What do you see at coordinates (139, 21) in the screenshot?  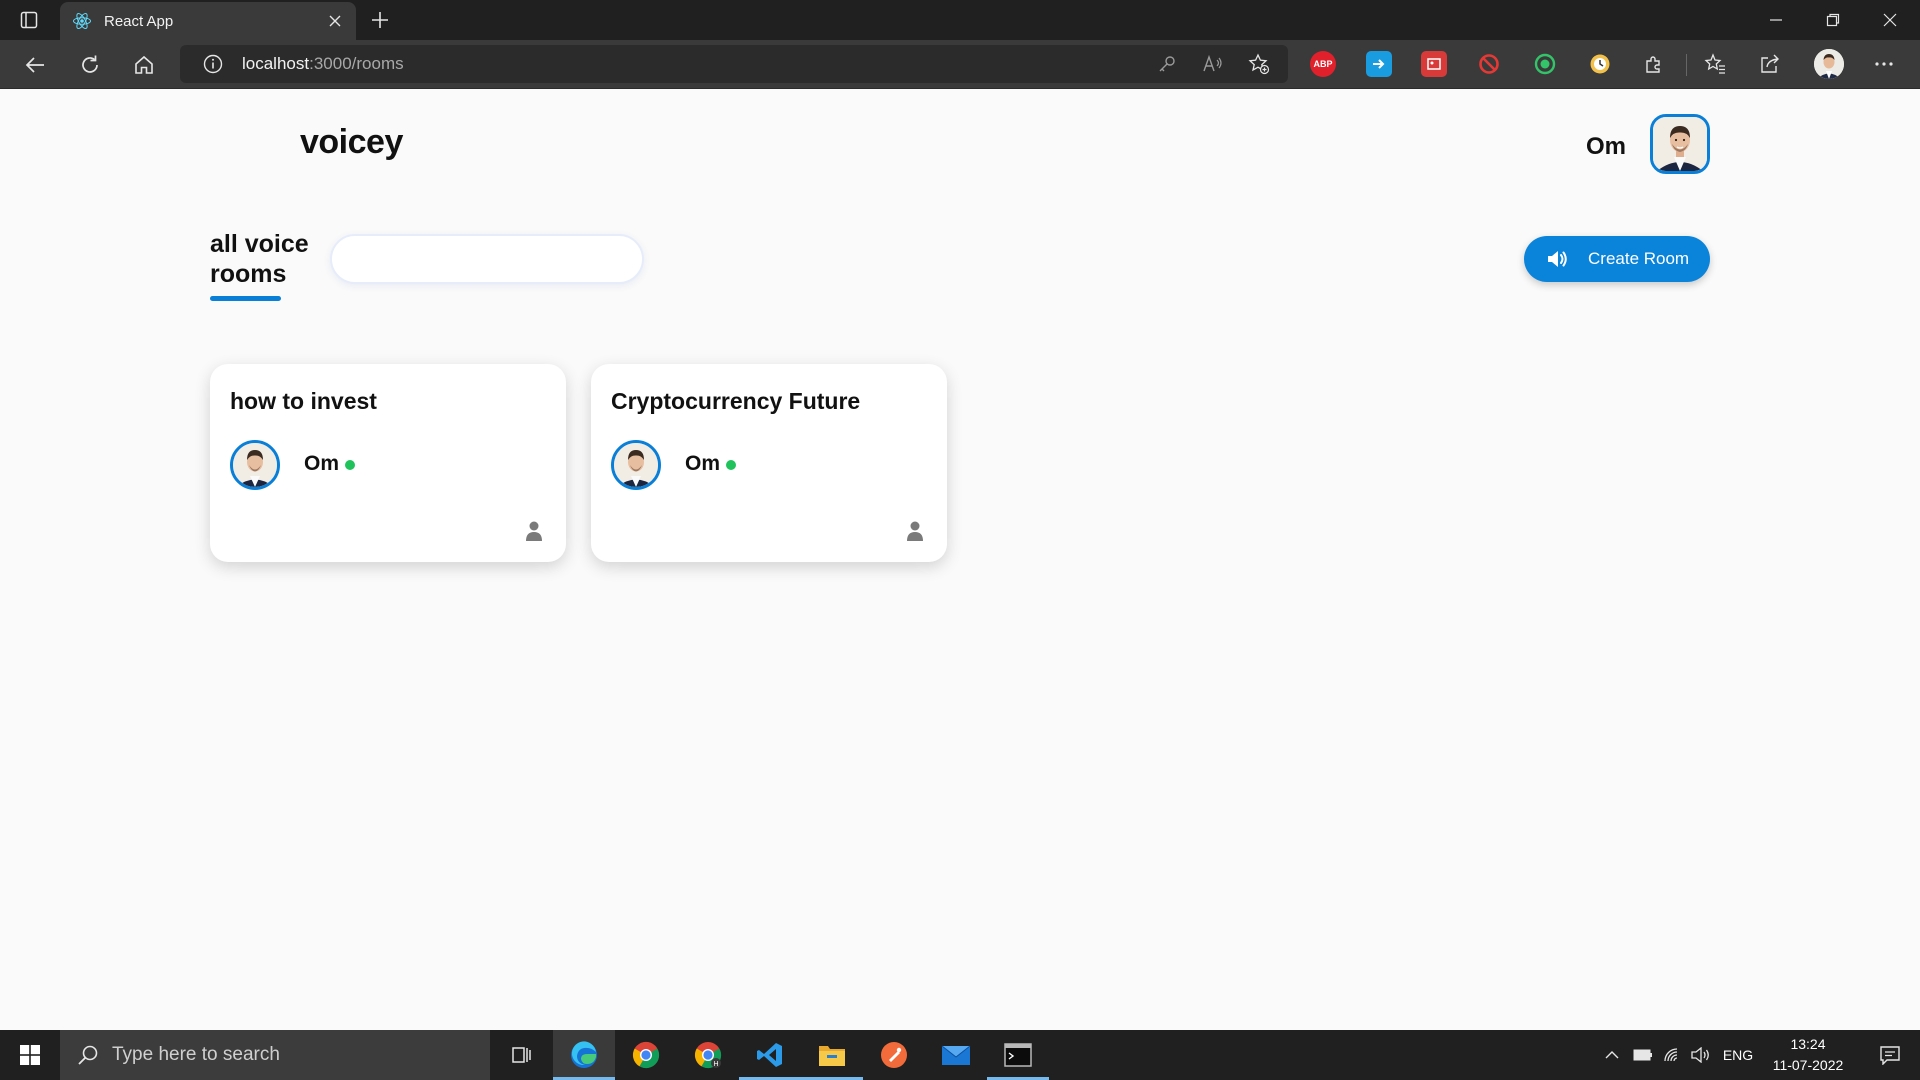 I see `tab-title: React App` at bounding box center [139, 21].